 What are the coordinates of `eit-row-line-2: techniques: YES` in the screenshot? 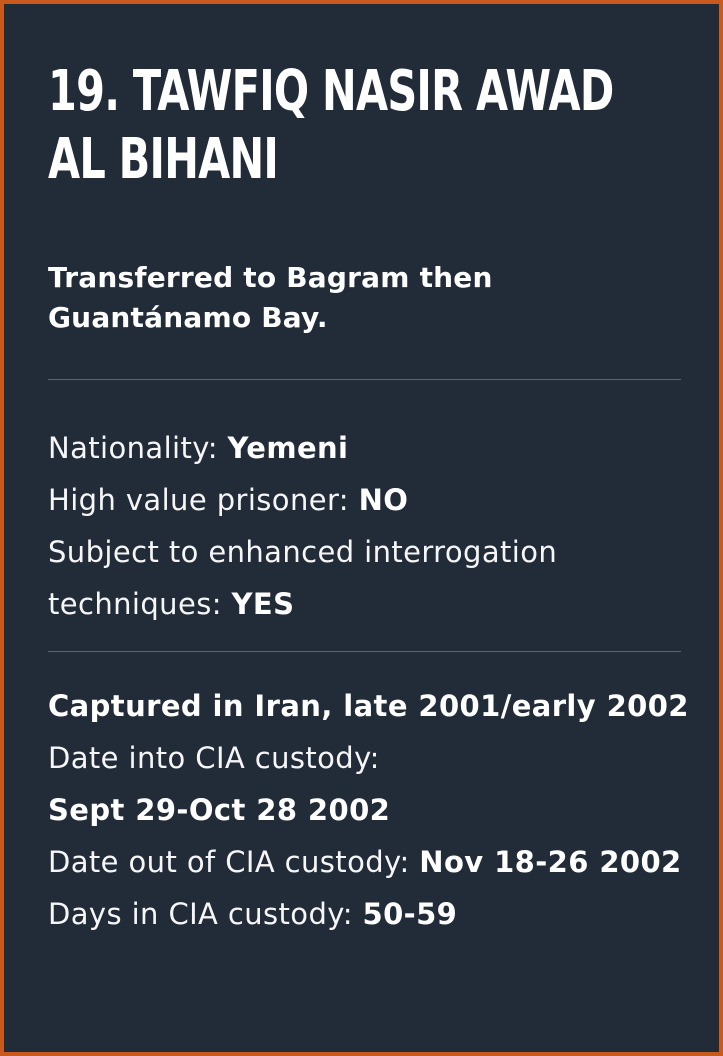 It's located at (378, 604).